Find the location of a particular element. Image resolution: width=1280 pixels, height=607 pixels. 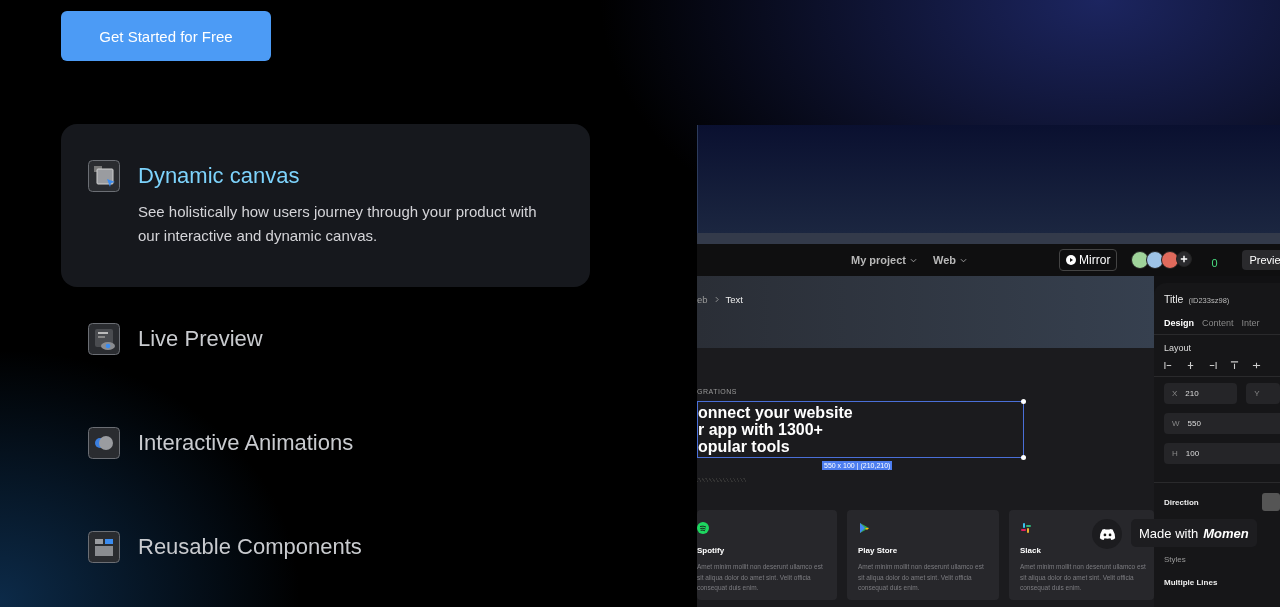

feature-title: Dynamic canvas is located at coordinates (219, 176).